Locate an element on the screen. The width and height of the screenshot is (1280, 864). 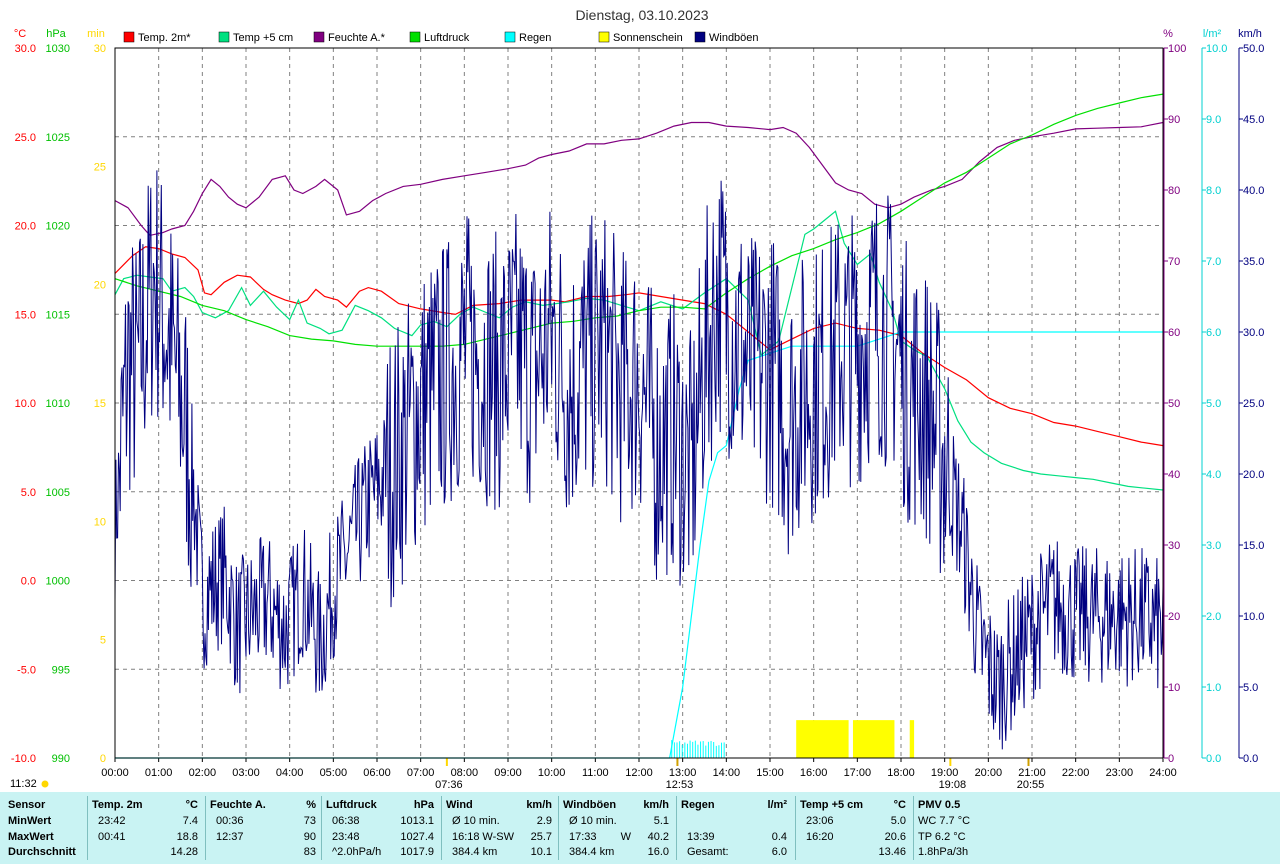
y-tick-label: 7.0 is located at coordinates (1213, 262).